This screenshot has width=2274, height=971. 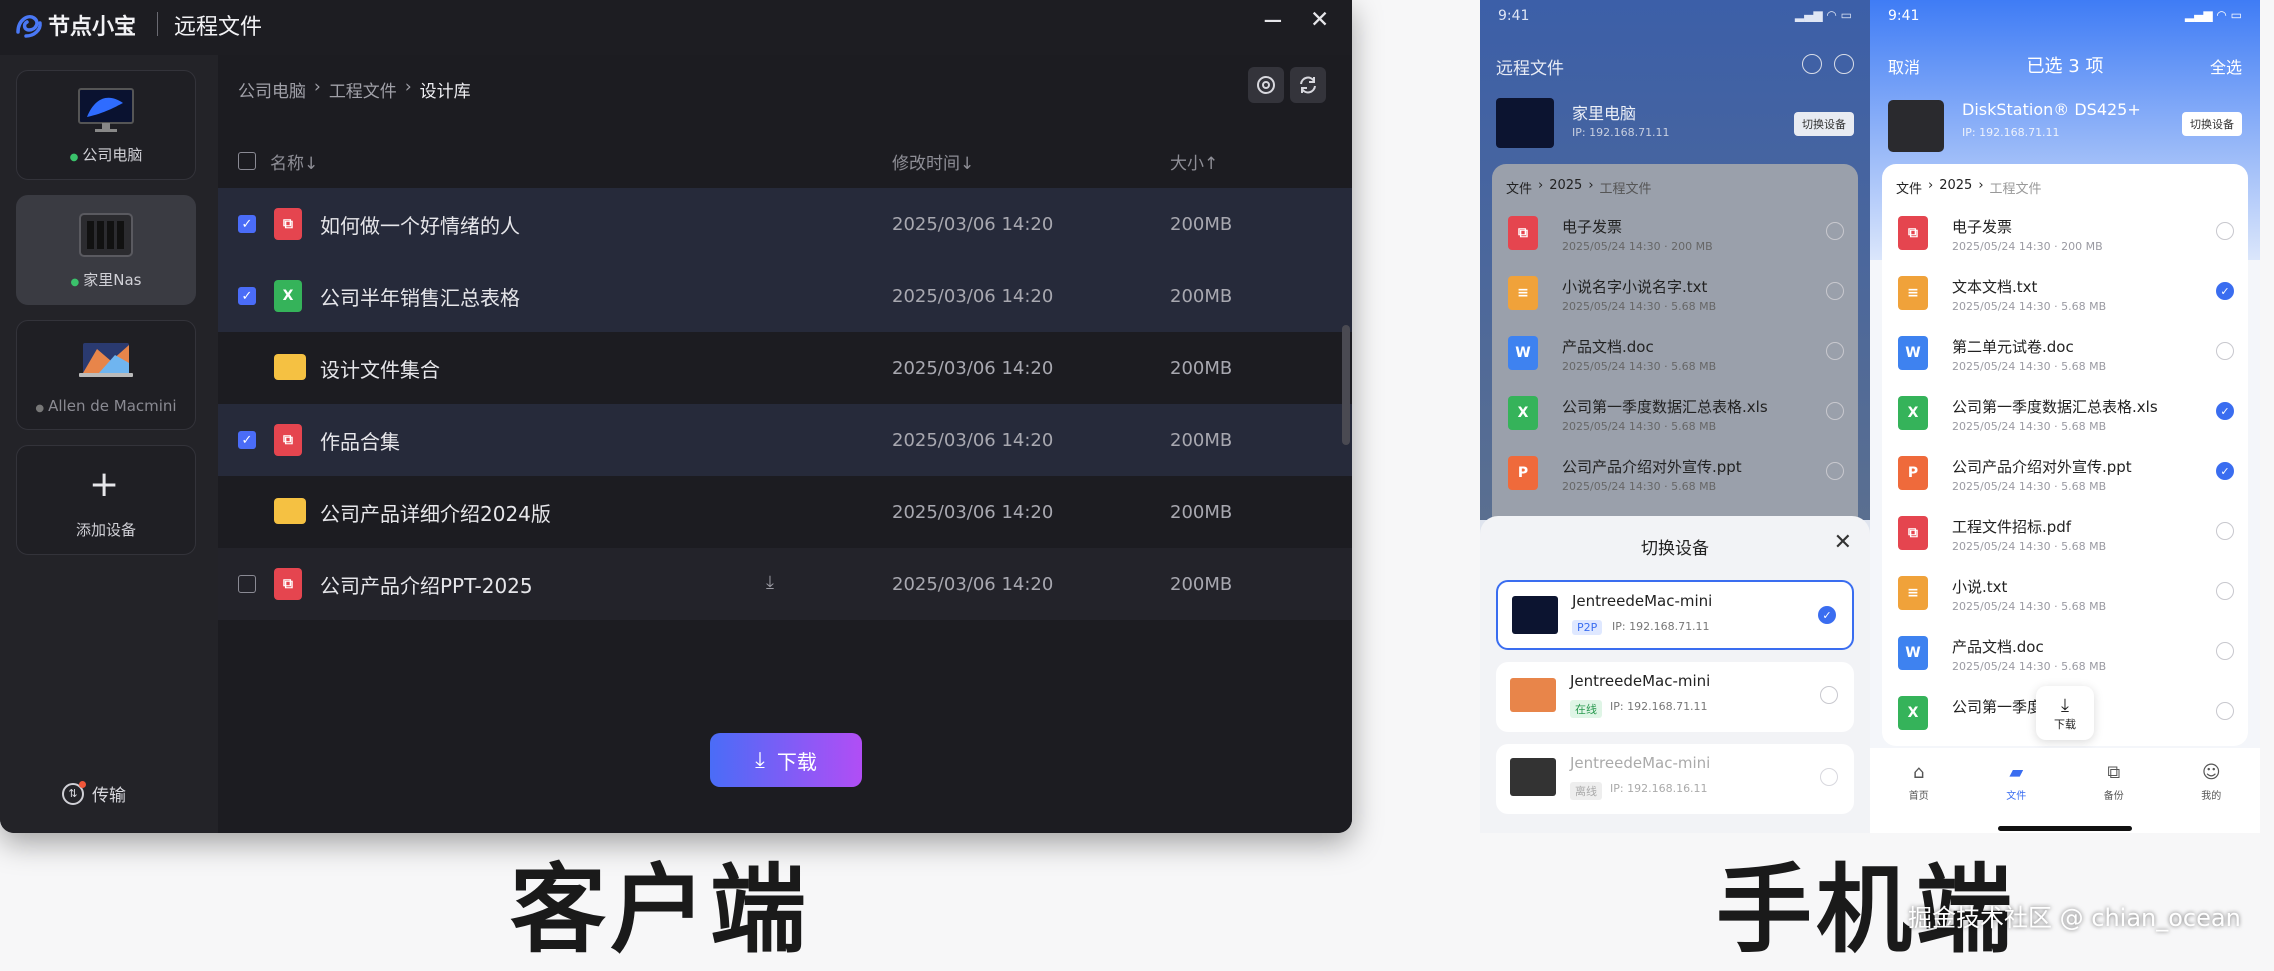 What do you see at coordinates (2015, 189) in the screenshot?
I see `crumb-current: 工程文件` at bounding box center [2015, 189].